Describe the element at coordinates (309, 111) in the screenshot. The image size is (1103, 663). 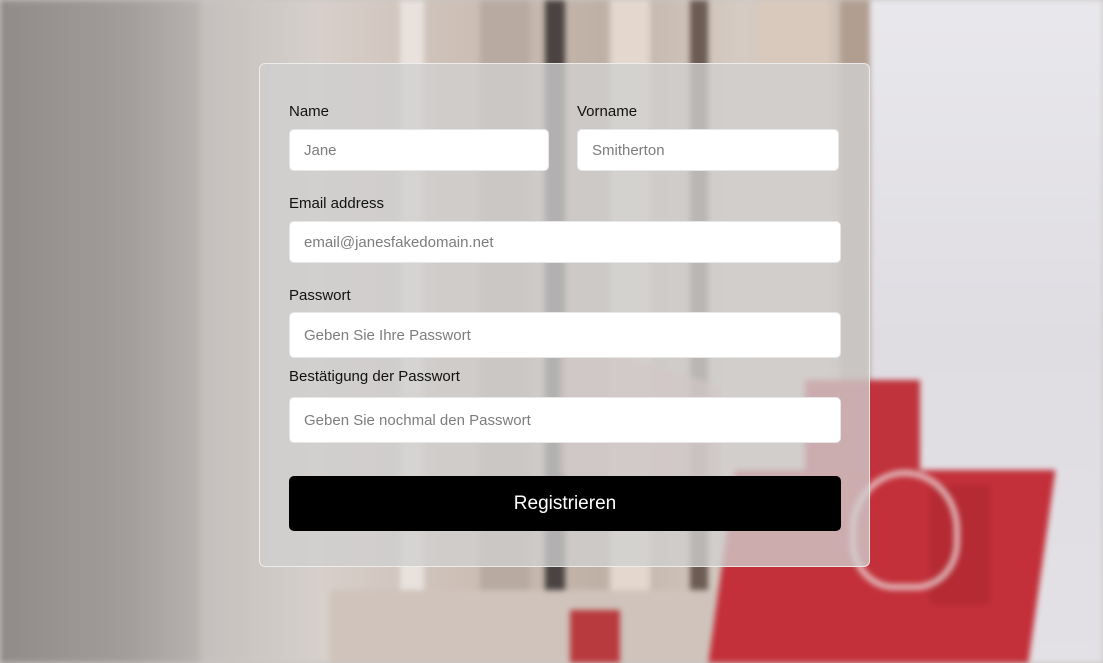
I see `name-label: Name` at that location.